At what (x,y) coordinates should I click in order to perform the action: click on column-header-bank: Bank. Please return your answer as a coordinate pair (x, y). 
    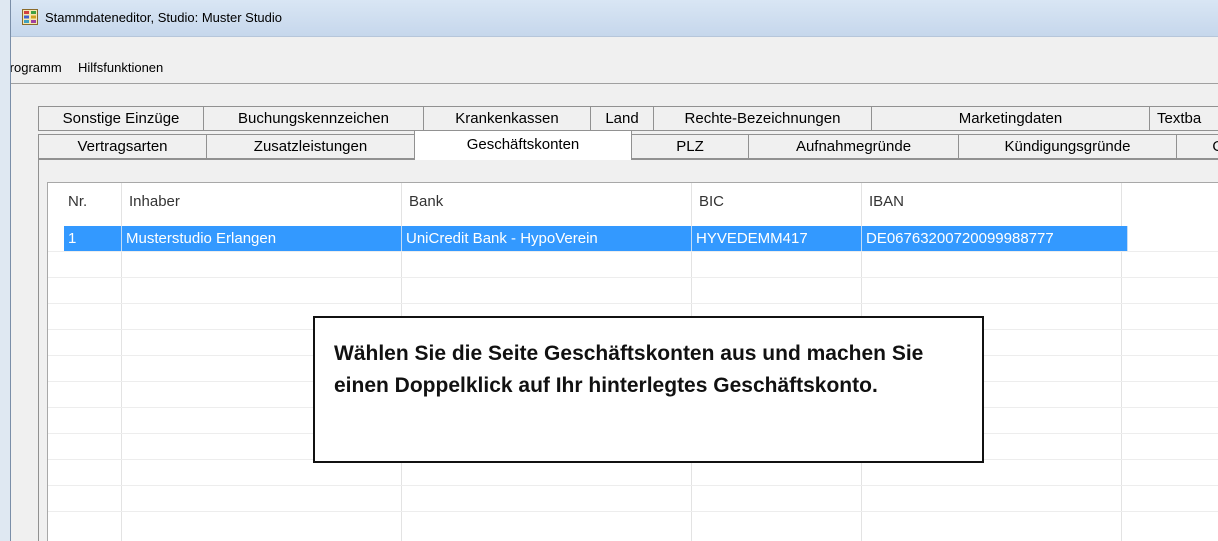
    Looking at the image, I should click on (426, 201).